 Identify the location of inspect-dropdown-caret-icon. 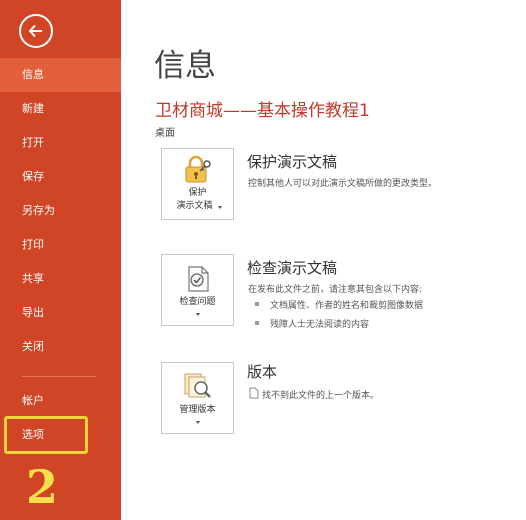
(198, 314).